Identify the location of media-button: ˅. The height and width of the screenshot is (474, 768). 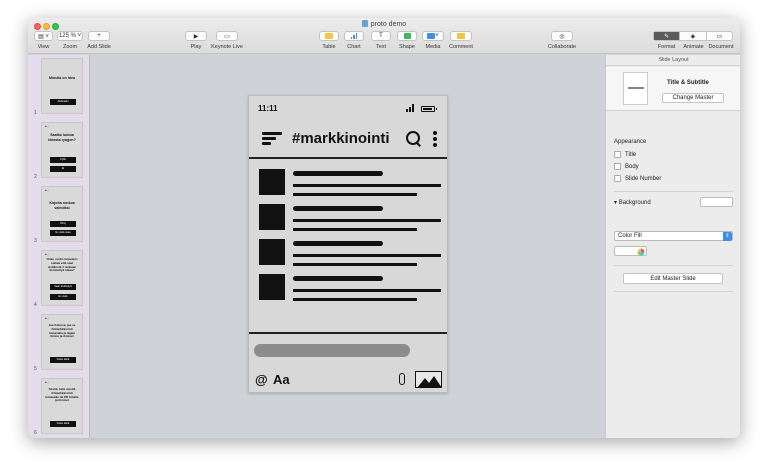
(433, 36).